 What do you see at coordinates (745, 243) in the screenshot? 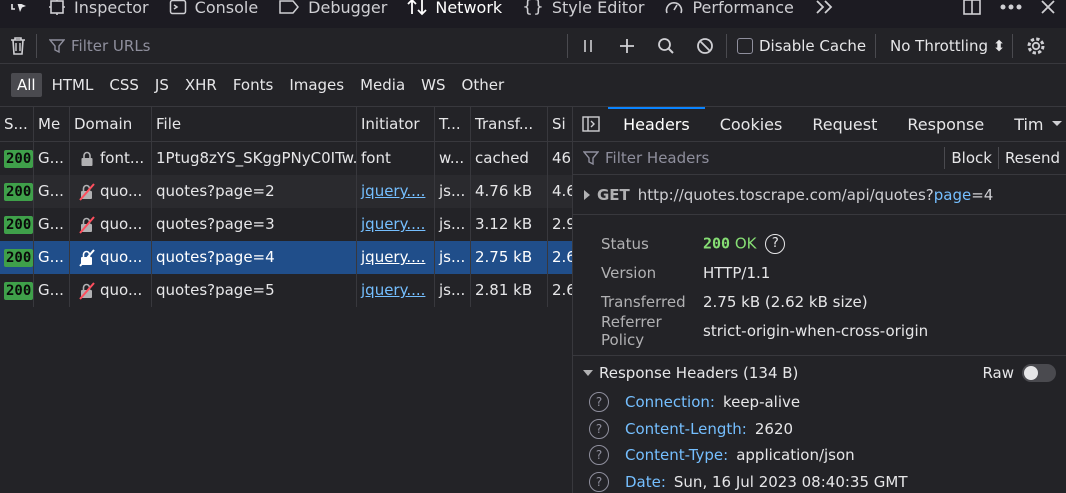
I see `status-text: OK` at bounding box center [745, 243].